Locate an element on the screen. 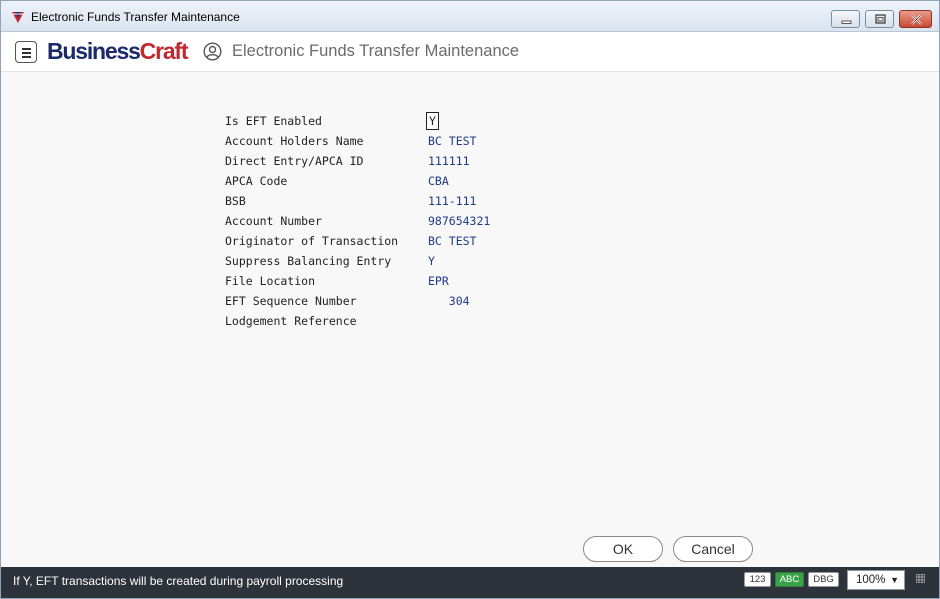  form-row-eft-enabled: Is EFT Enabled Y is located at coordinates (470, 122).